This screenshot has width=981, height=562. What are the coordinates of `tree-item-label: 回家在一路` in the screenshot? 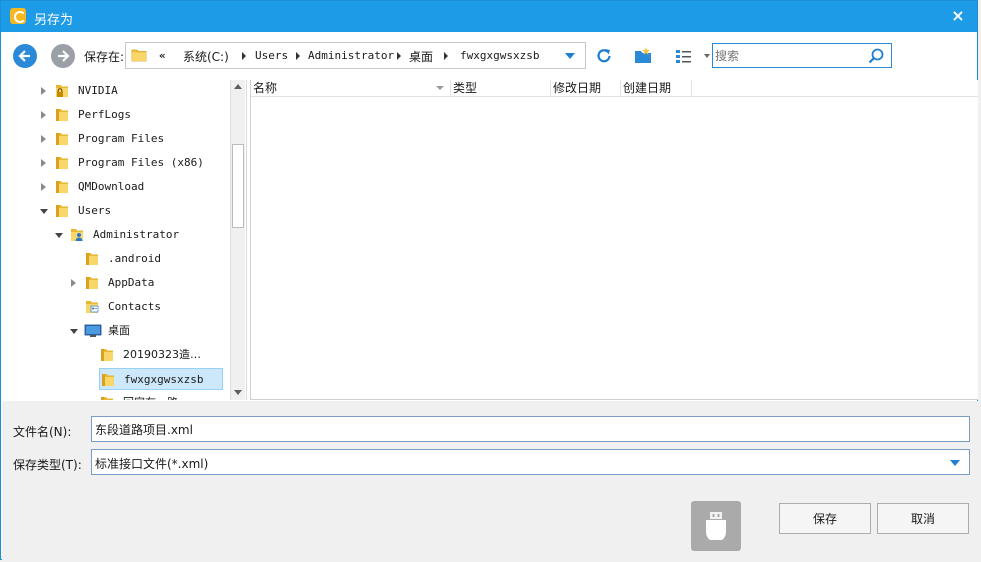 It's located at (150, 396).